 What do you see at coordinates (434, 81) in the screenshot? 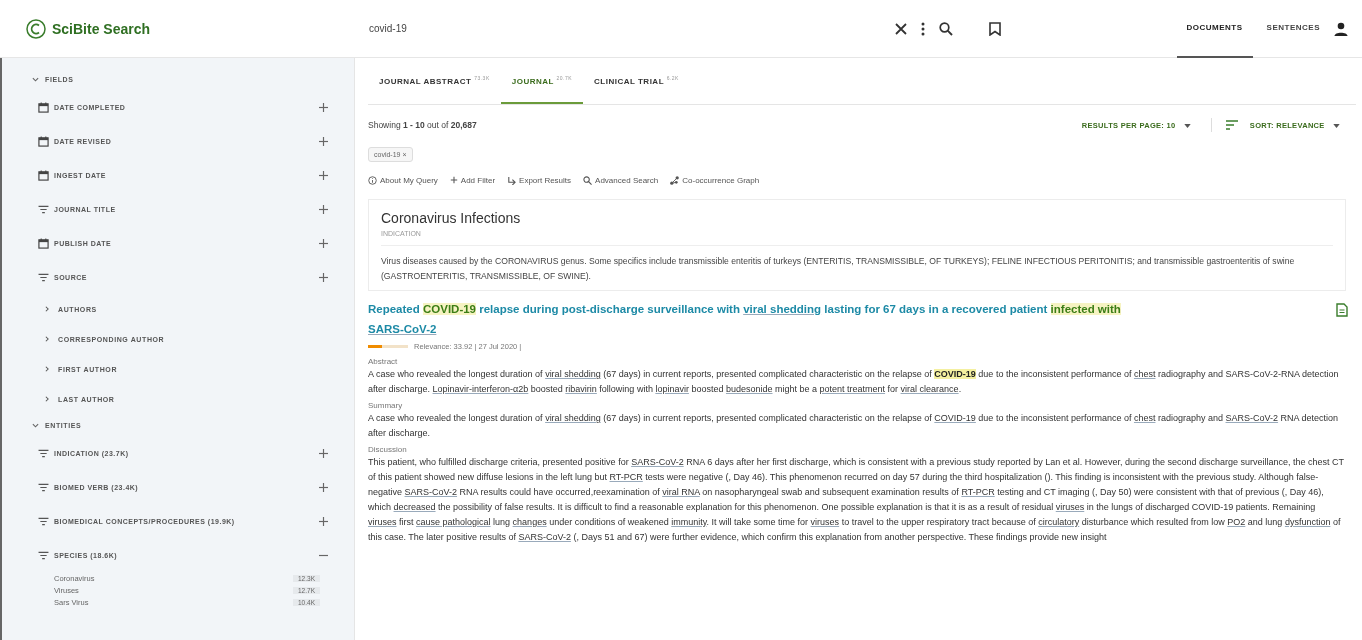
I see `result-tab: JOURNAL ABSTRACT $^{73.3K}$` at bounding box center [434, 81].